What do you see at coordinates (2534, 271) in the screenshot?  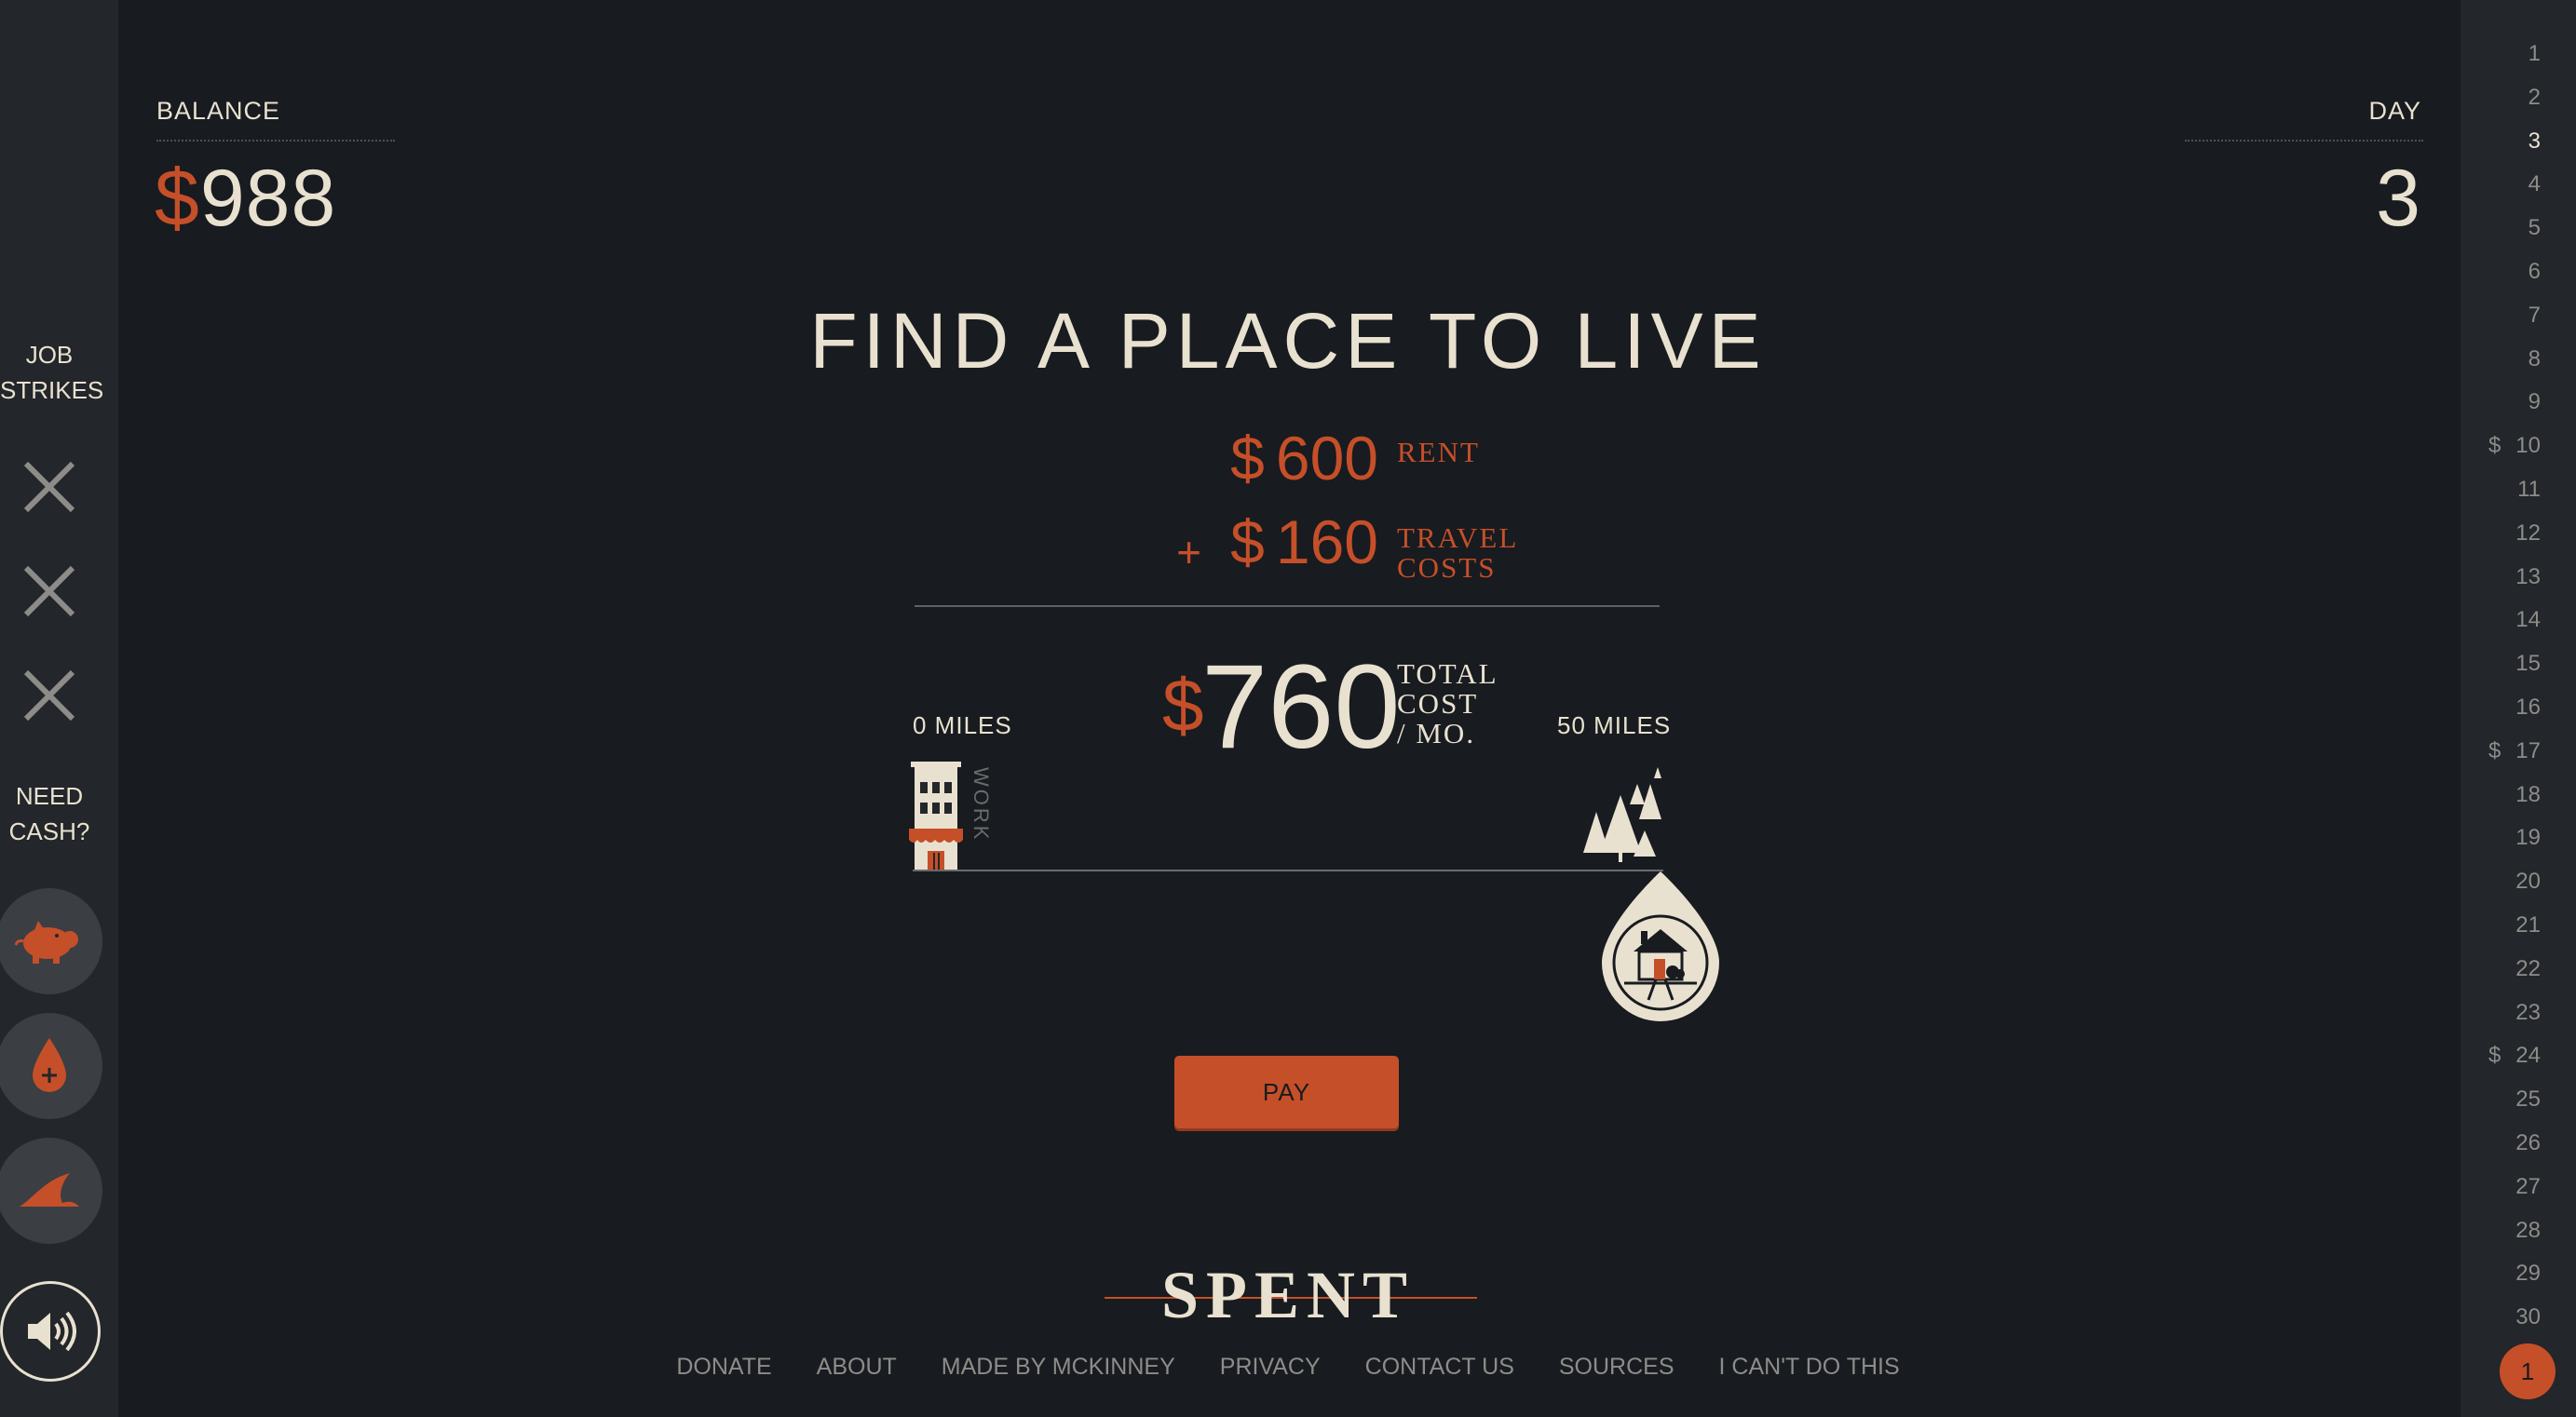 I see `calendar-day: 6` at bounding box center [2534, 271].